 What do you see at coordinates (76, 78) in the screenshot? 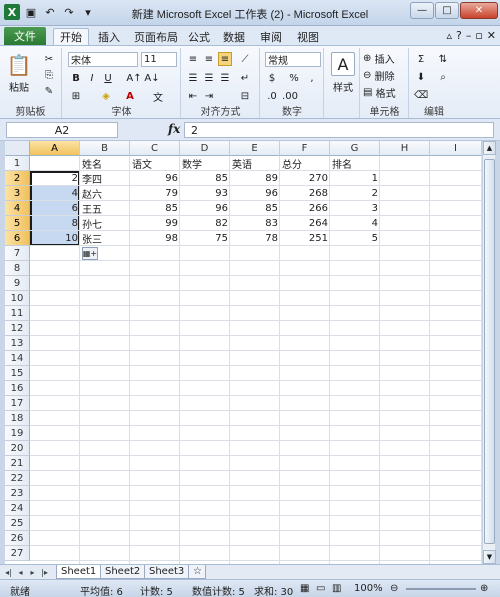
I see `bold-icon: B` at bounding box center [76, 78].